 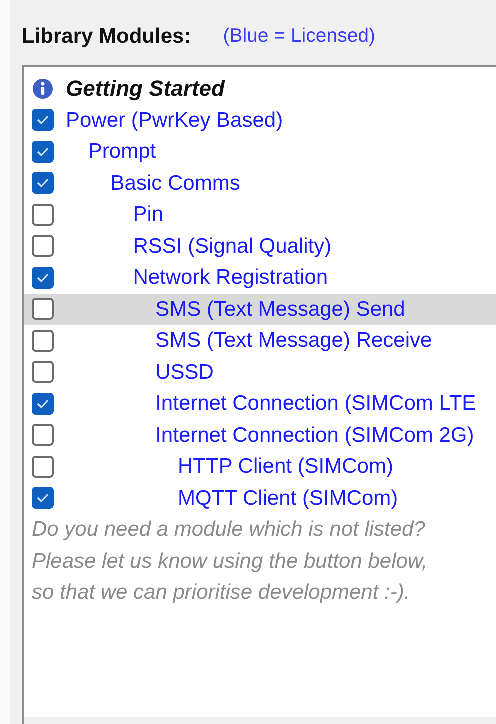 What do you see at coordinates (175, 183) in the screenshot?
I see `tree-item: Basic Comms` at bounding box center [175, 183].